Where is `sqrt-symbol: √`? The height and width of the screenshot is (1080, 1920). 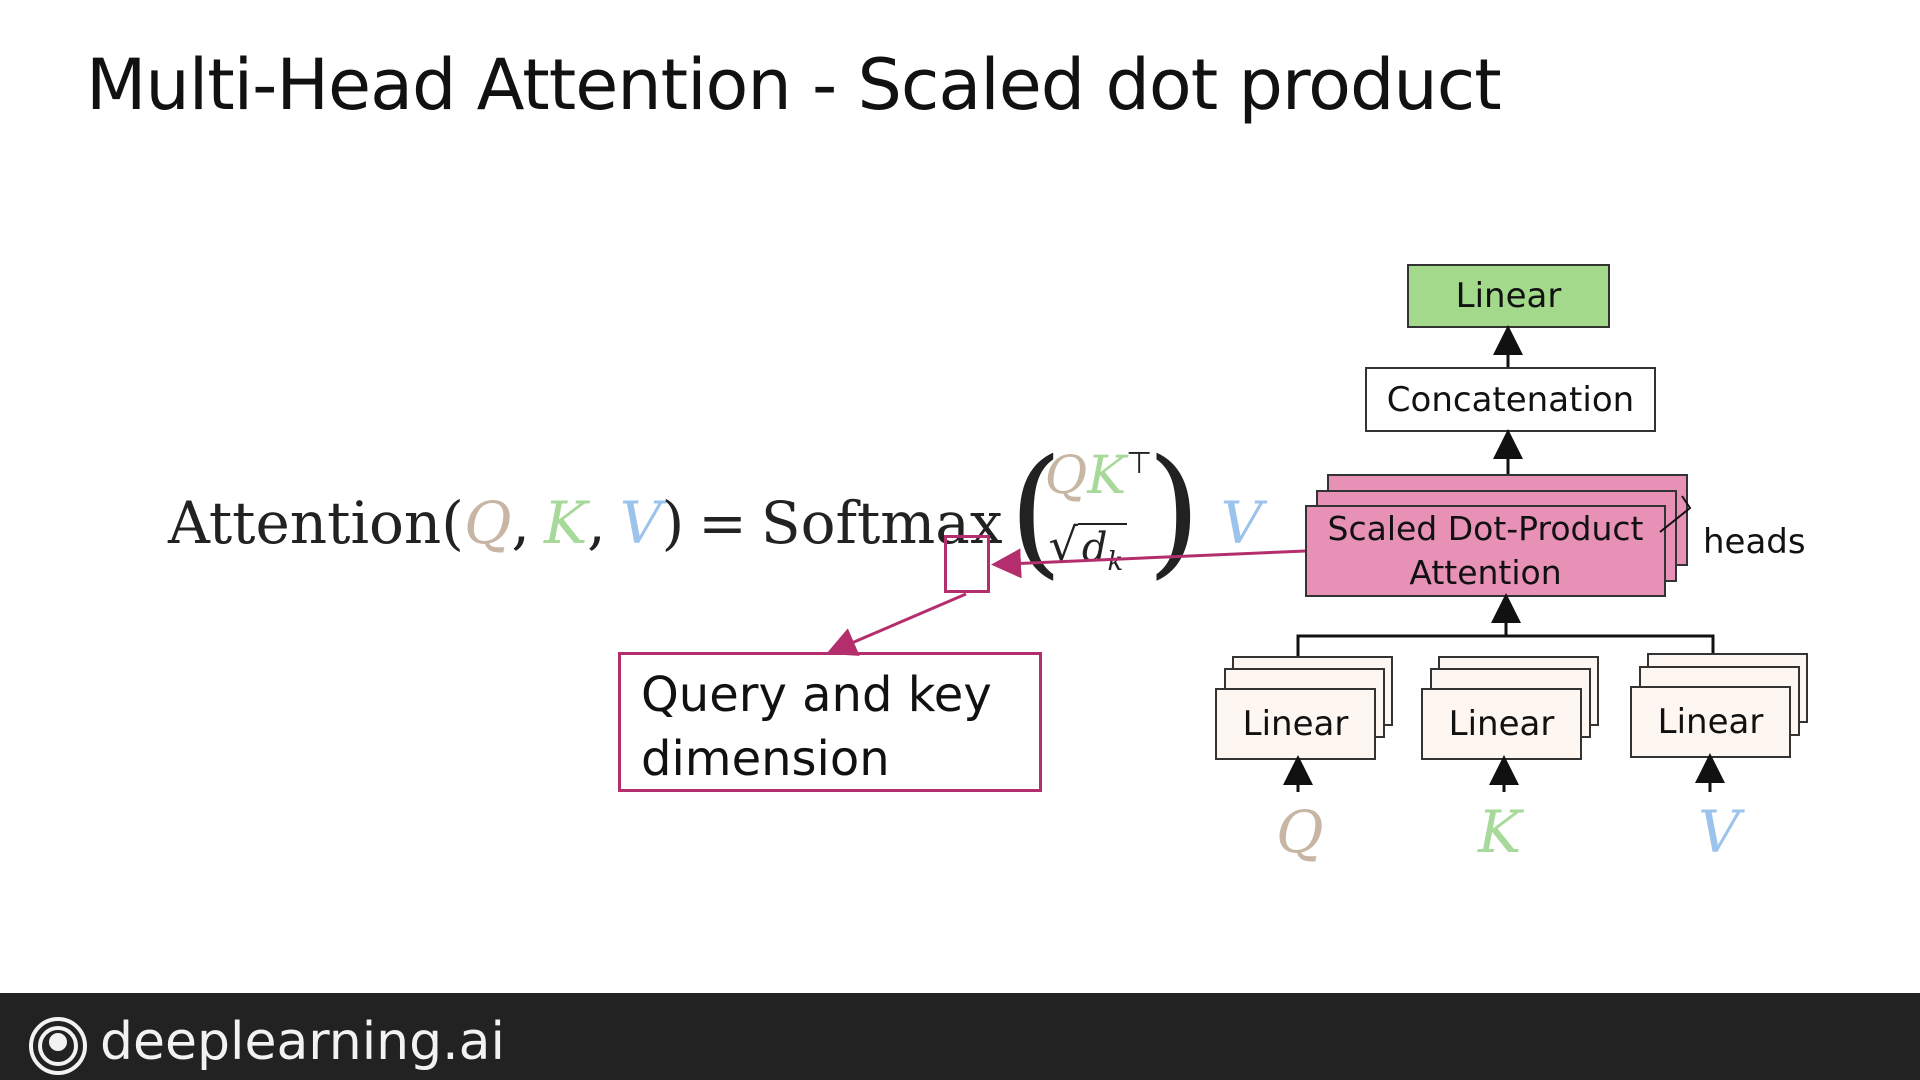
sqrt-symbol: √ is located at coordinates (1063, 545).